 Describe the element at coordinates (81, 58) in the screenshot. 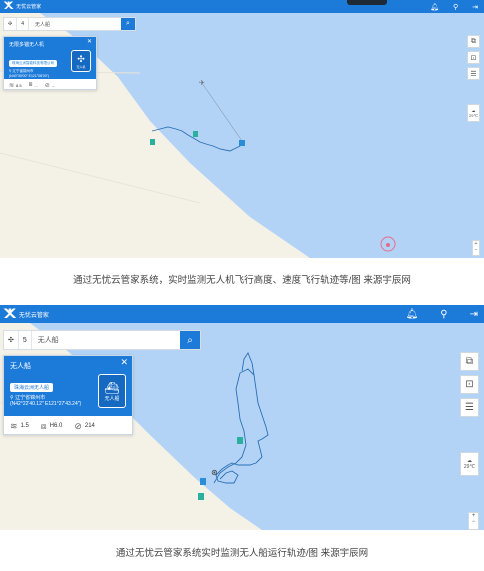

I see `drone-icon: ✣` at that location.